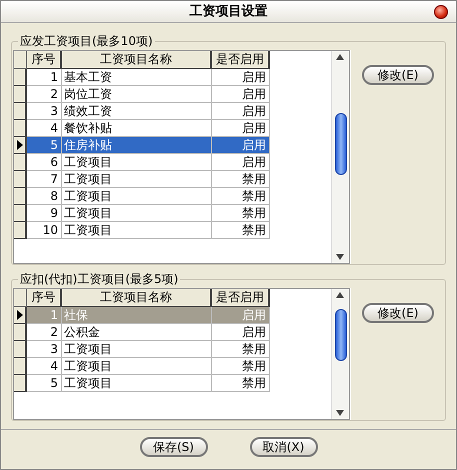 Image resolution: width=457 pixels, height=470 pixels. What do you see at coordinates (441, 12) in the screenshot?
I see `close-icon` at bounding box center [441, 12].